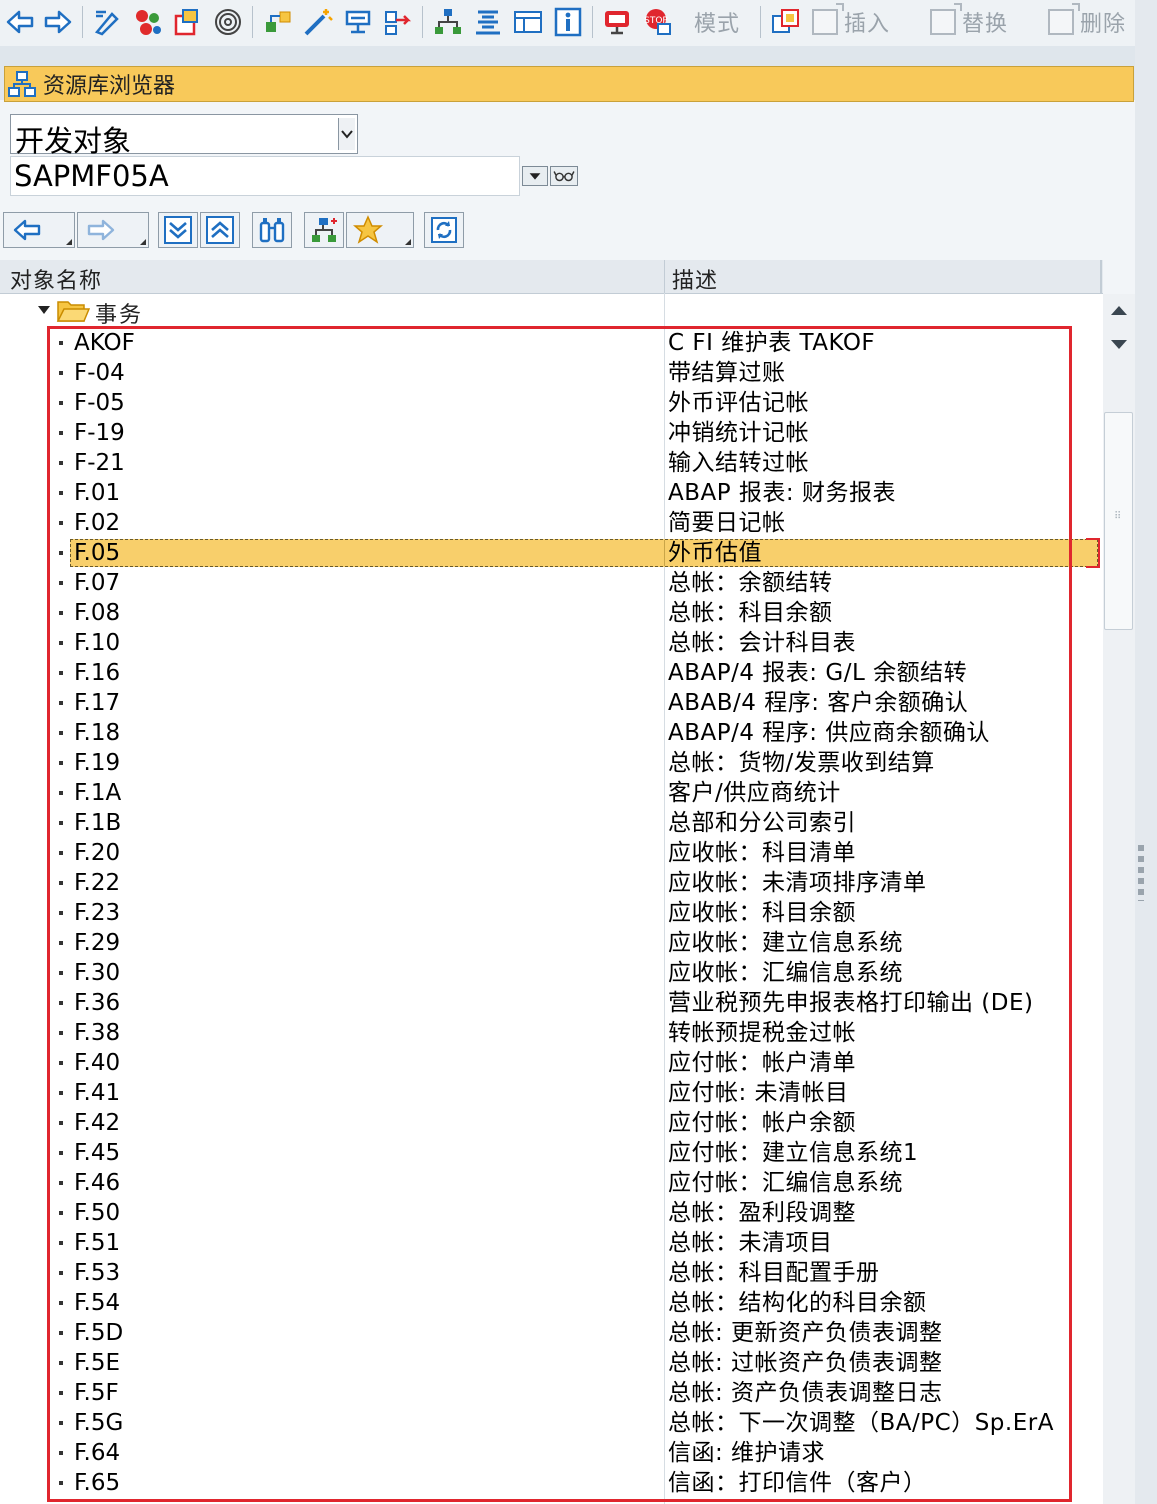  Describe the element at coordinates (98, 1333) in the screenshot. I see `object-name-cell: F.5D` at that location.